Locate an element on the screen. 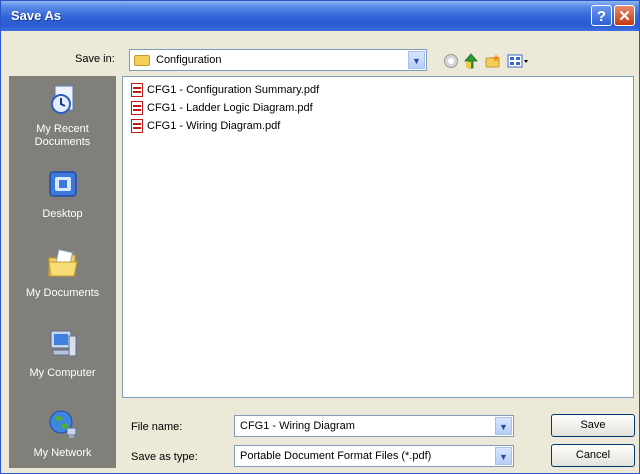 The height and width of the screenshot is (474, 640). place-label: My Computer is located at coordinates (62, 373).